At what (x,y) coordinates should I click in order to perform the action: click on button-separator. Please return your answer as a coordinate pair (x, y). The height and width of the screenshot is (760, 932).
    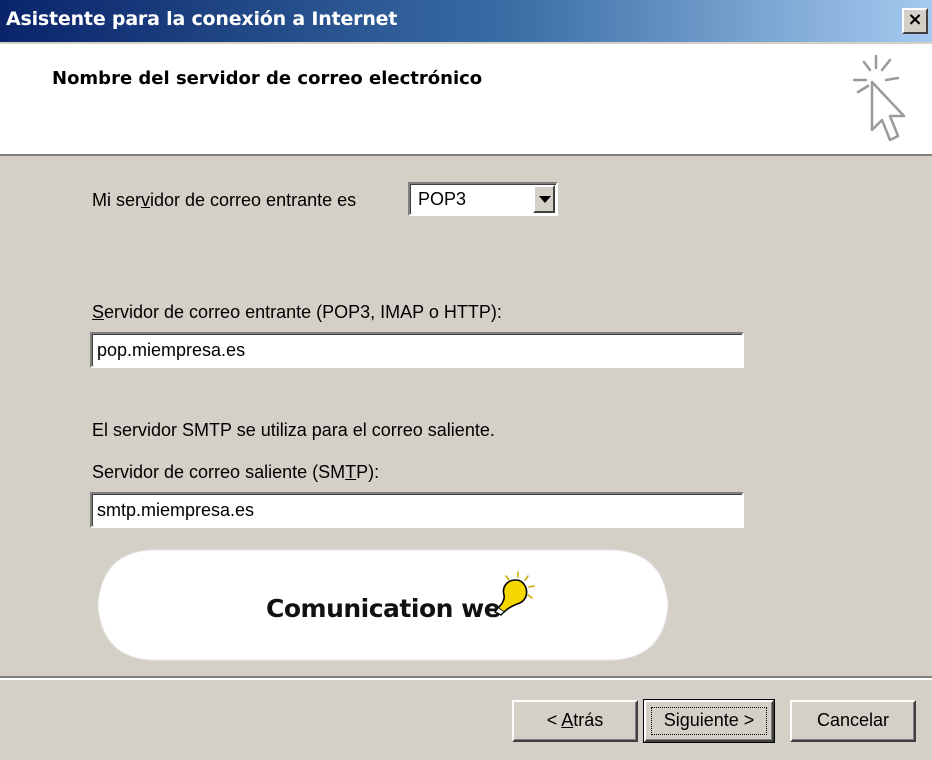
    Looking at the image, I should click on (466, 678).